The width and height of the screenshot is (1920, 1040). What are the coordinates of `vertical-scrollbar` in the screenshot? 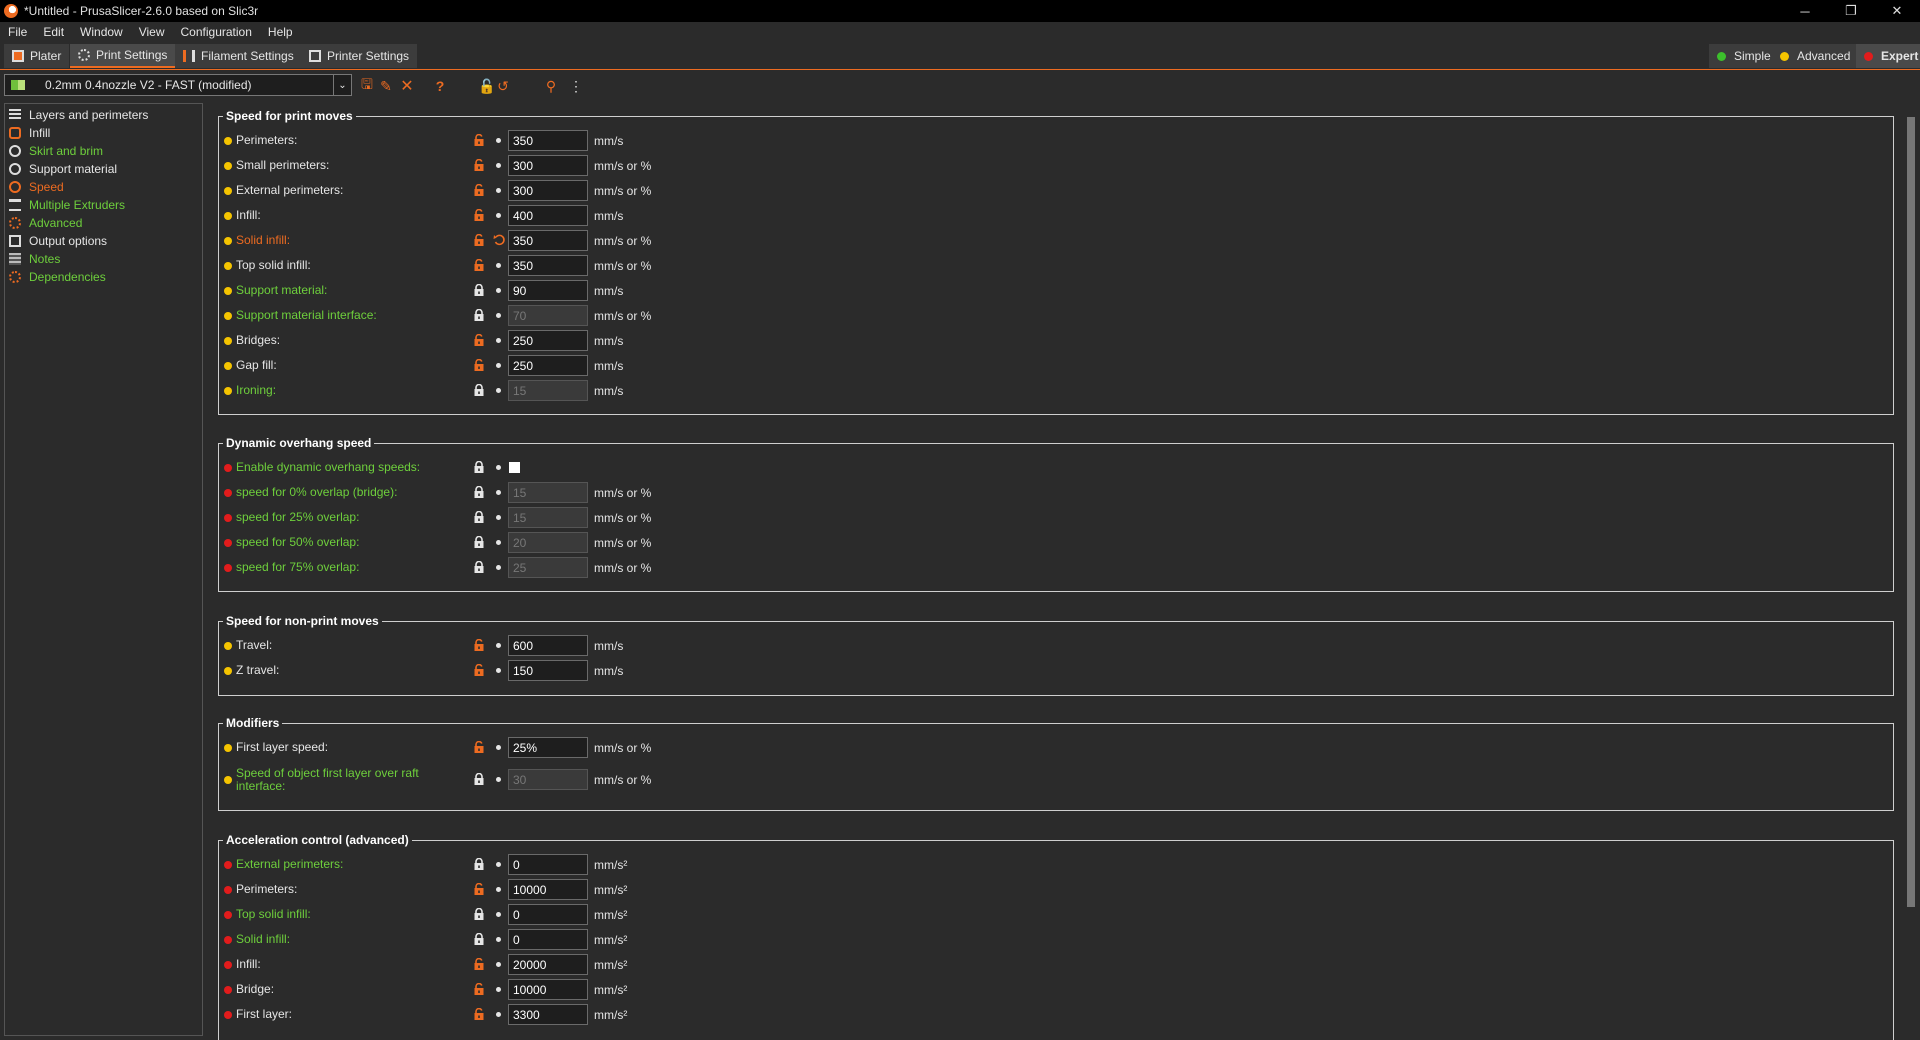 It's located at (1910, 571).